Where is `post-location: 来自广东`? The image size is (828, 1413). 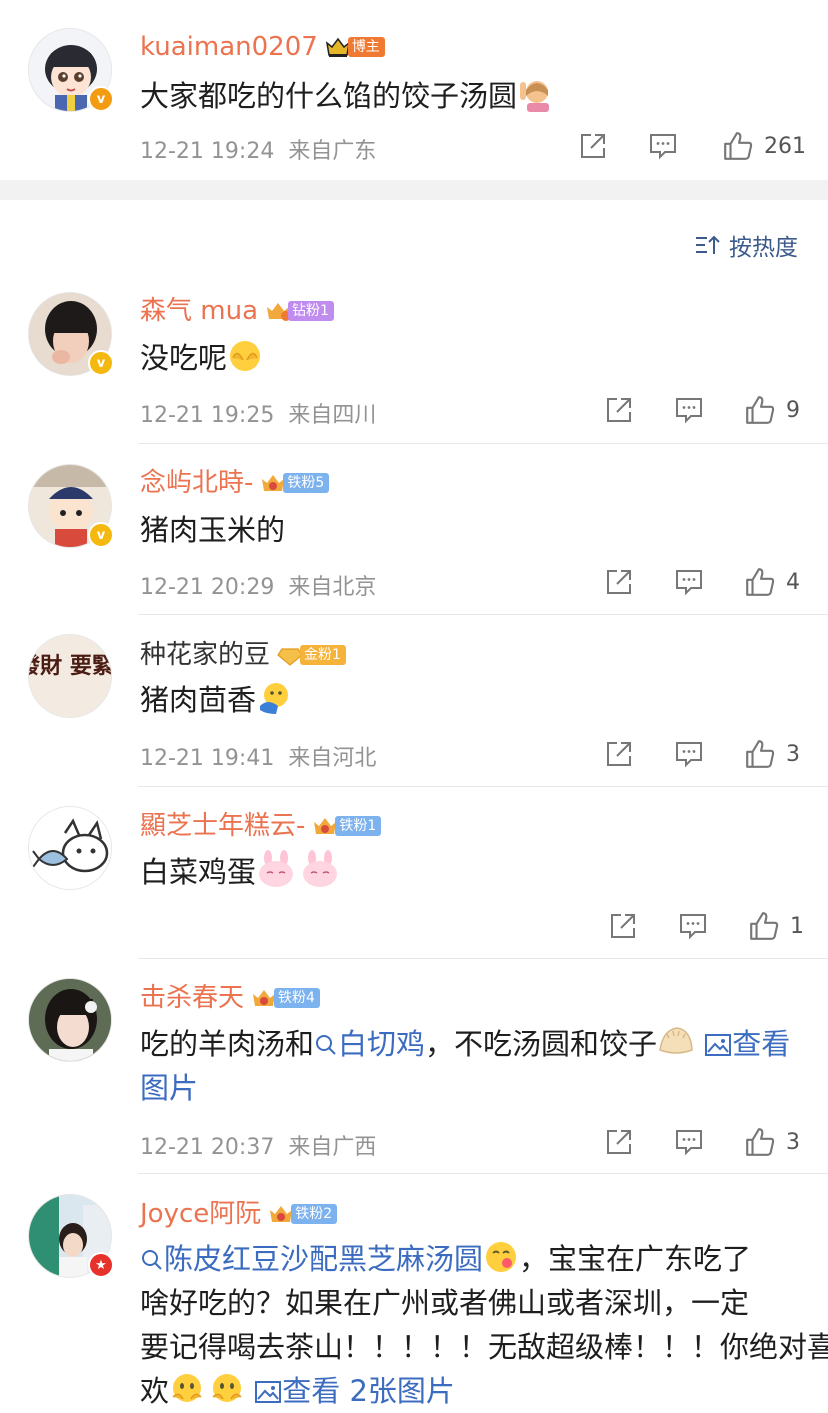 post-location: 来自广东 is located at coordinates (332, 151).